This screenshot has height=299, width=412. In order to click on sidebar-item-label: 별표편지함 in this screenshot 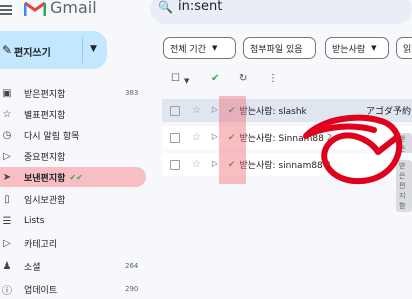, I will do `click(45, 115)`.